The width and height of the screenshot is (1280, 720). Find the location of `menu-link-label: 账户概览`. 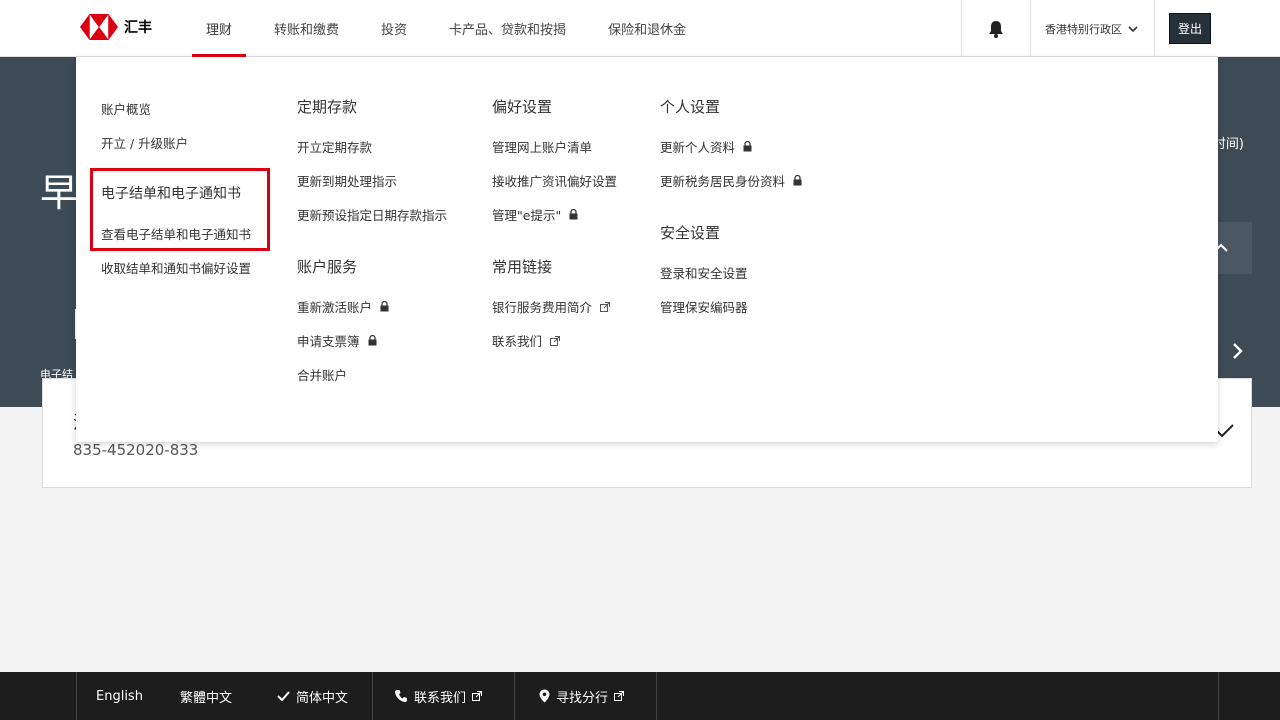

menu-link-label: 账户概览 is located at coordinates (126, 109).